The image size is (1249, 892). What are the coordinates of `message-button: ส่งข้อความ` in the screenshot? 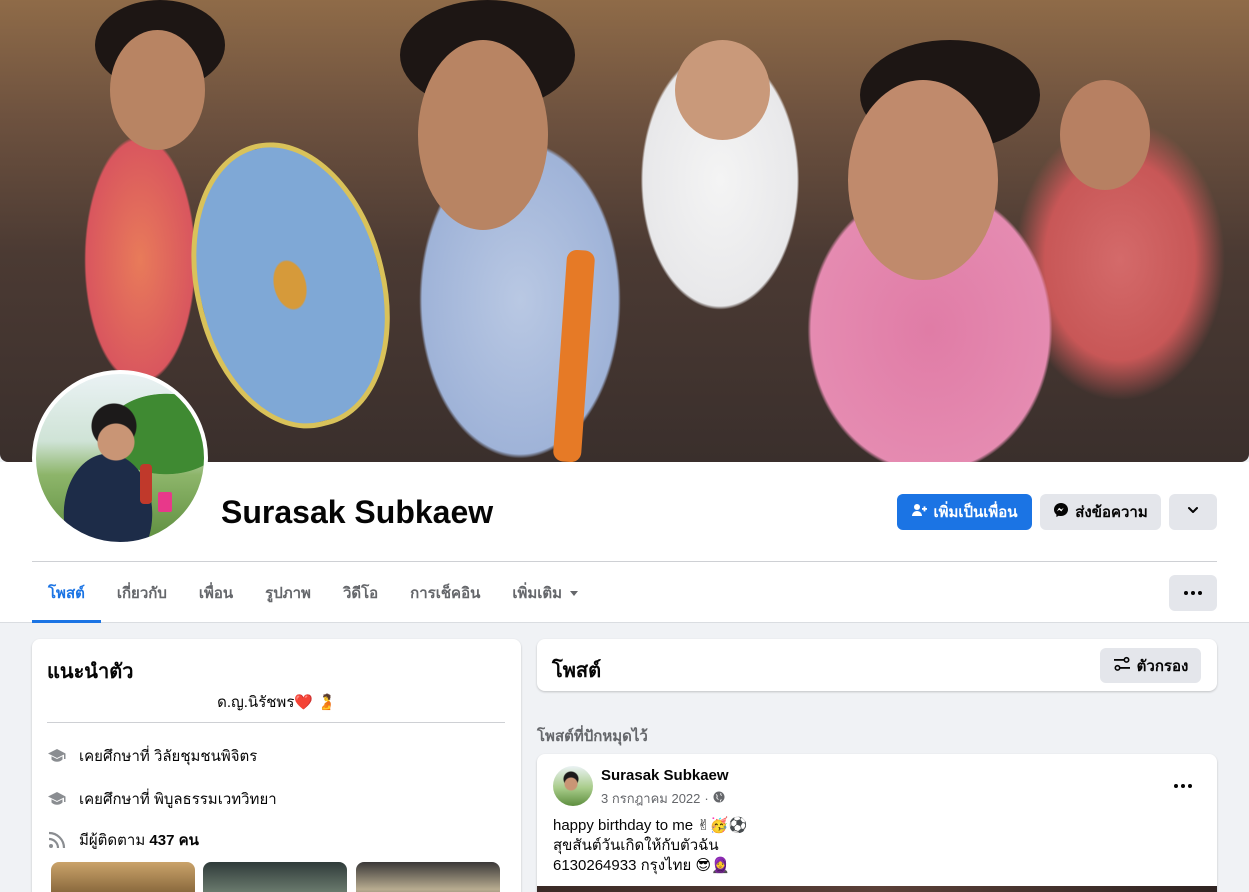 It's located at (1100, 512).